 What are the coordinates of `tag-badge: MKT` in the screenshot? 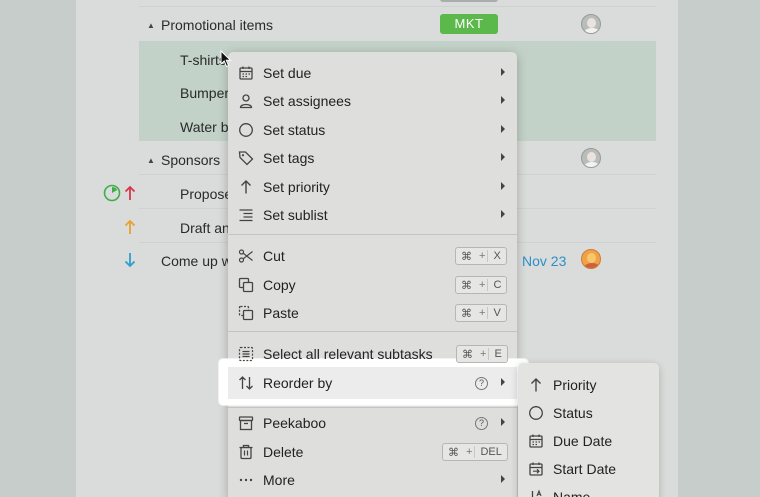 It's located at (469, 24).